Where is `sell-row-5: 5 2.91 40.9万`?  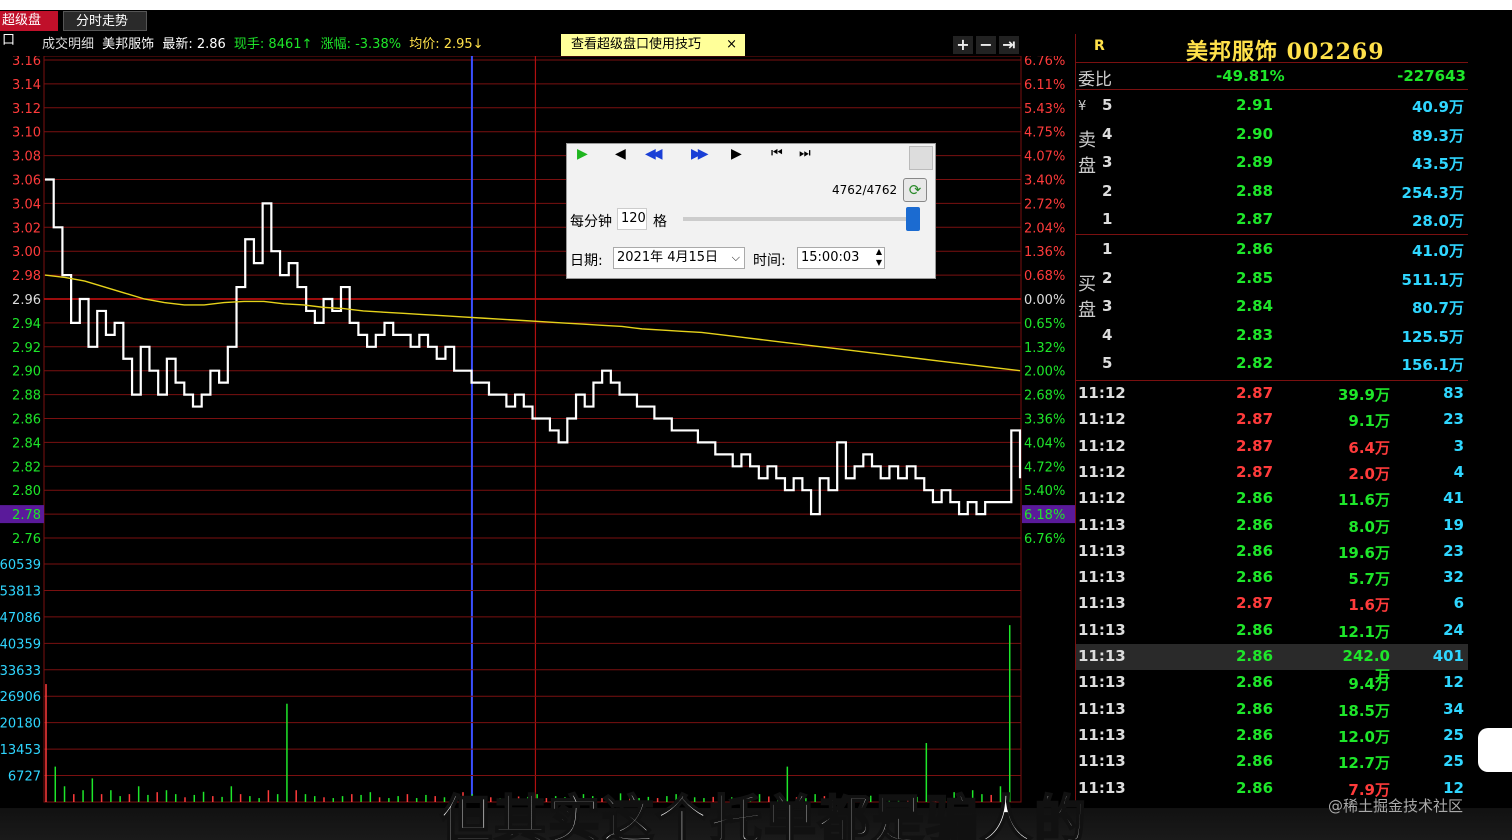
sell-row-5: 5 2.91 40.9万 is located at coordinates (1272, 106).